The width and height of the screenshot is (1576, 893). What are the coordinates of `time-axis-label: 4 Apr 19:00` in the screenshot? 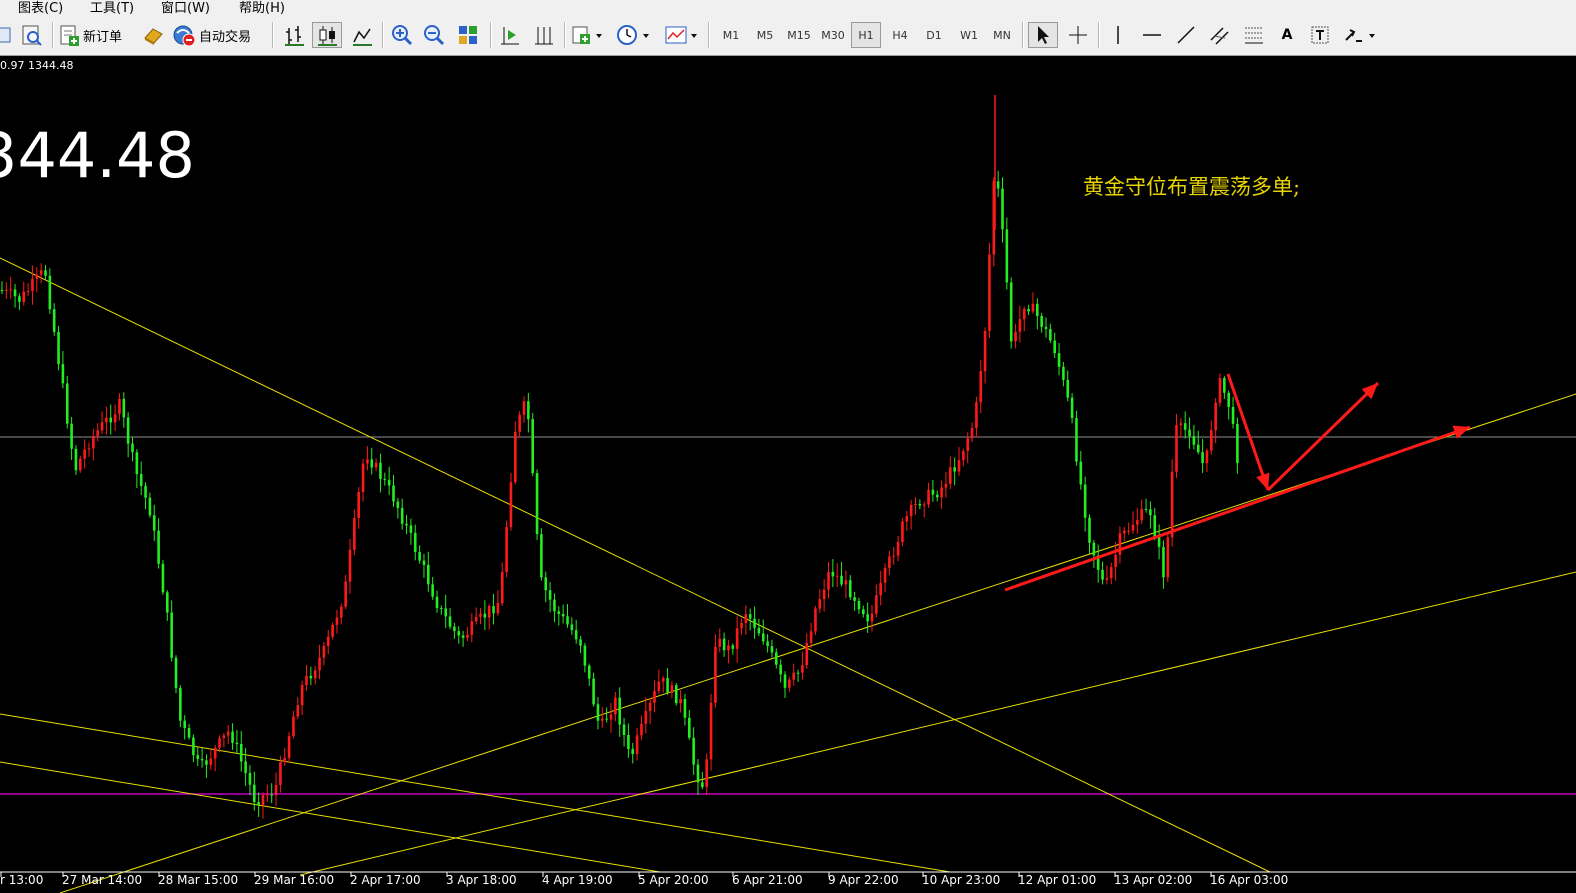 It's located at (577, 880).